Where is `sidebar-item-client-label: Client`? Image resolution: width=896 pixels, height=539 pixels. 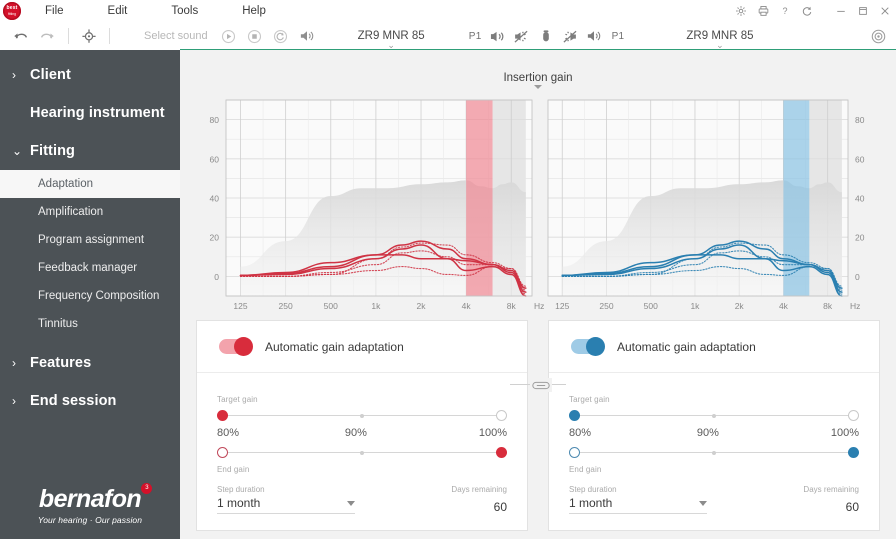 sidebar-item-client-label: Client is located at coordinates (50, 75).